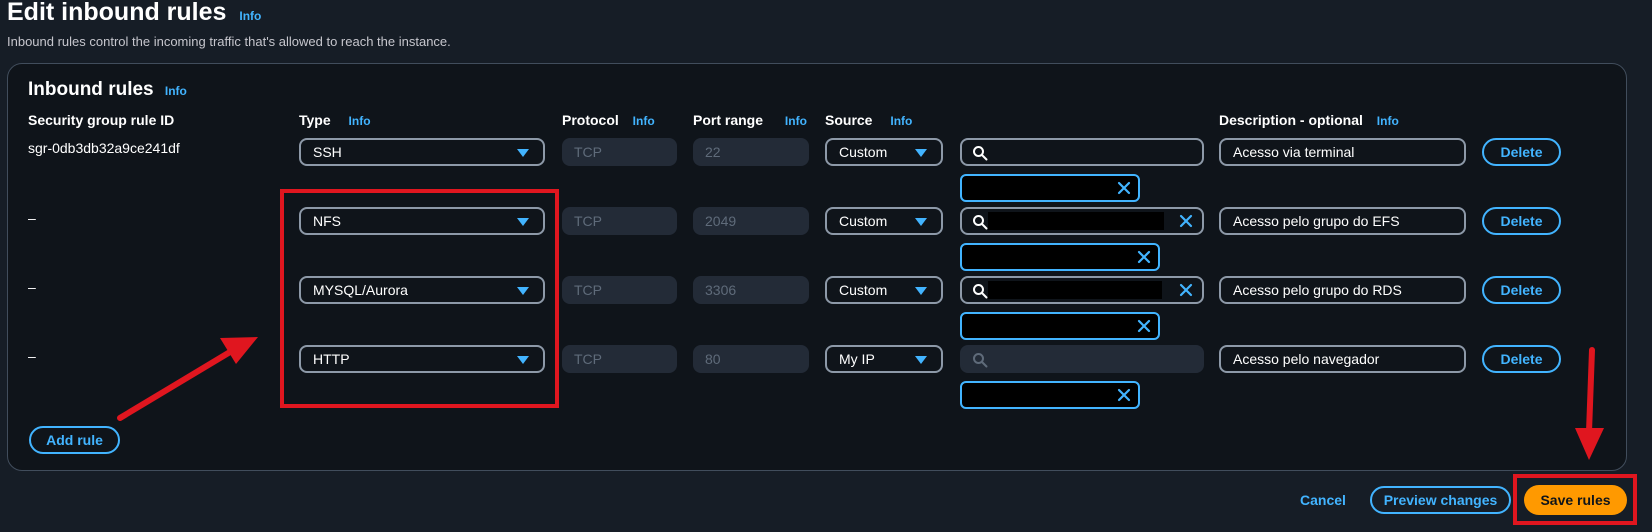  What do you see at coordinates (1291, 120) in the screenshot?
I see `column-header-description-text: Description - optional` at bounding box center [1291, 120].